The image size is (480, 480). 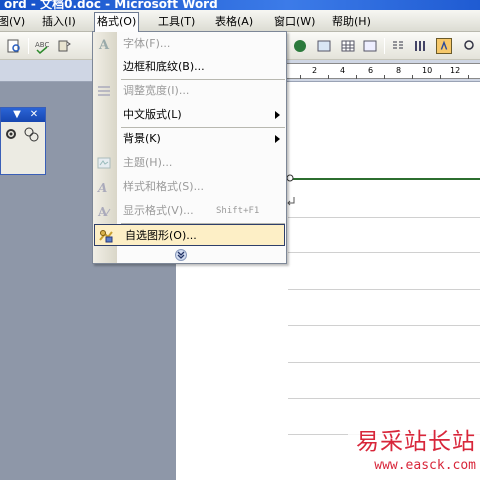 I want to click on print-preview-icon, so click(x=14, y=46).